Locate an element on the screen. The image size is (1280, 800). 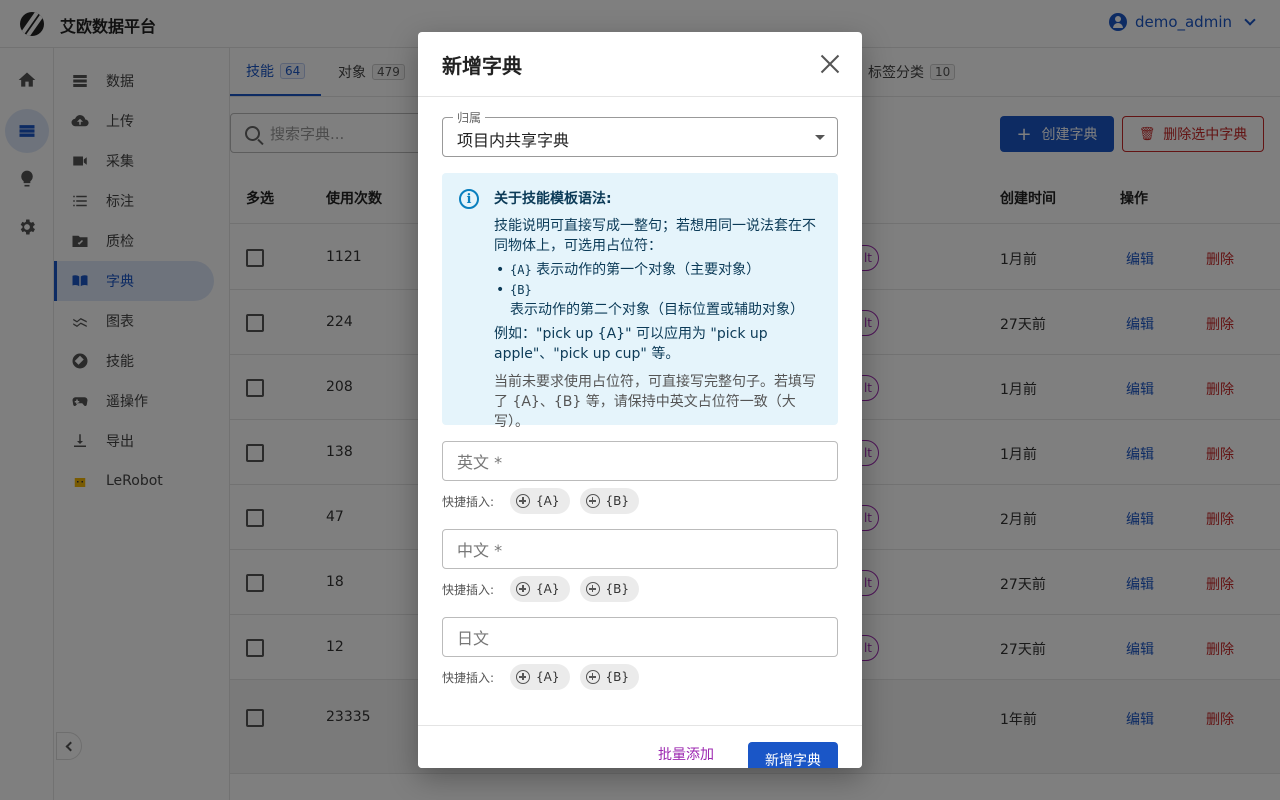
close-icon is located at coordinates (830, 64).